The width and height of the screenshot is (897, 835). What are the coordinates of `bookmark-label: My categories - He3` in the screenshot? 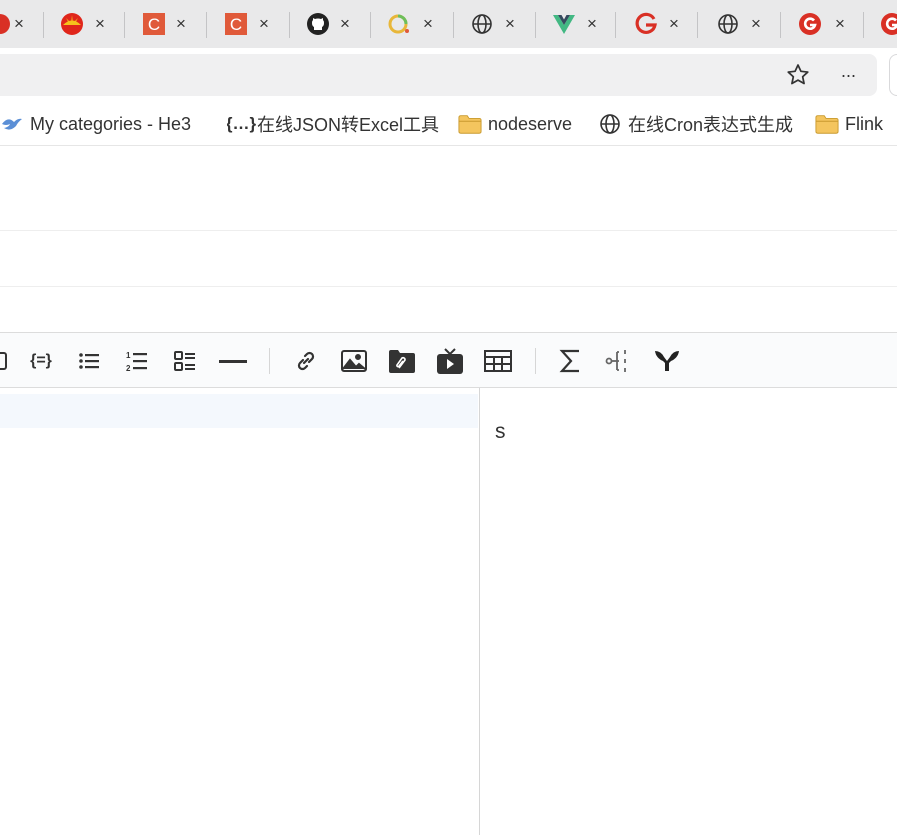 It's located at (111, 123).